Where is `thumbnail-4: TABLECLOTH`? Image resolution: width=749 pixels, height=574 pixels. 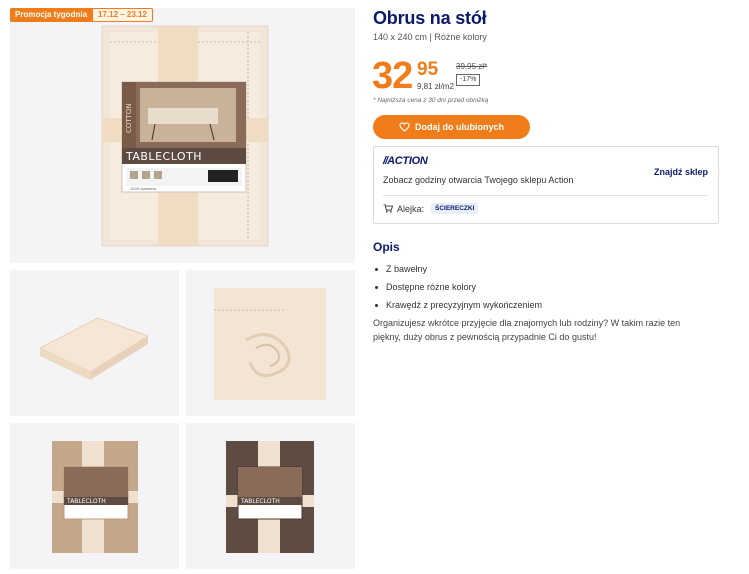
thumbnail-4: TABLECLOTH is located at coordinates (270, 496).